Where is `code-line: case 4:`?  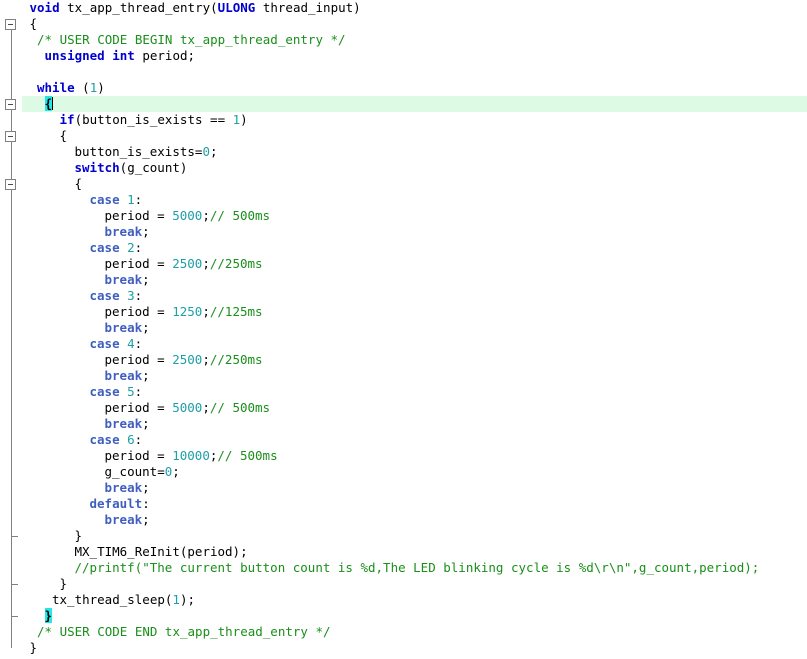
code-line: case 4: is located at coordinates (403, 344).